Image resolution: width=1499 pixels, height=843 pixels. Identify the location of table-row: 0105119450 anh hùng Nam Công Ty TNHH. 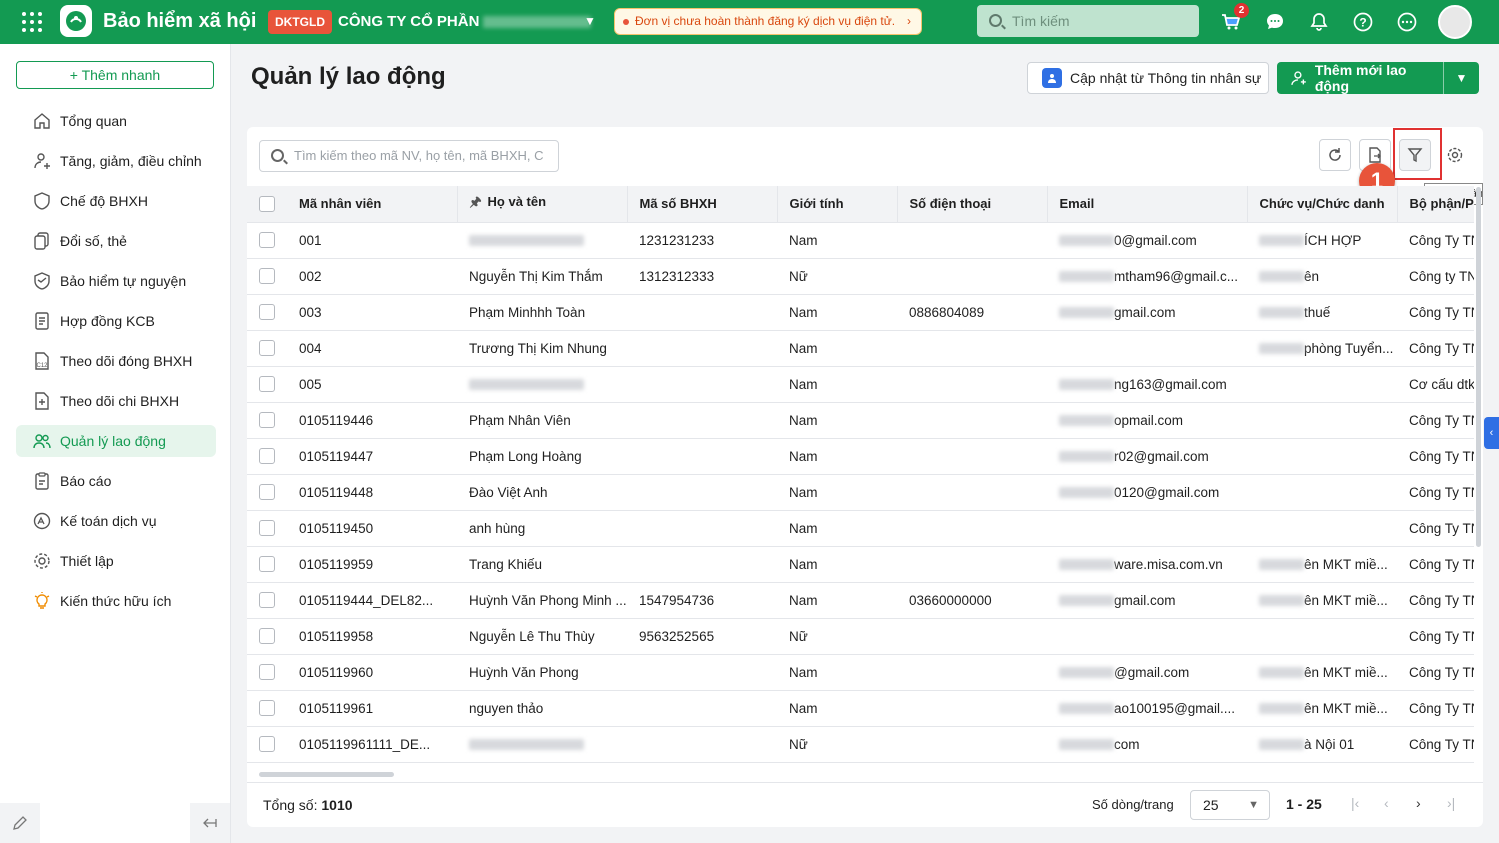
(860, 528).